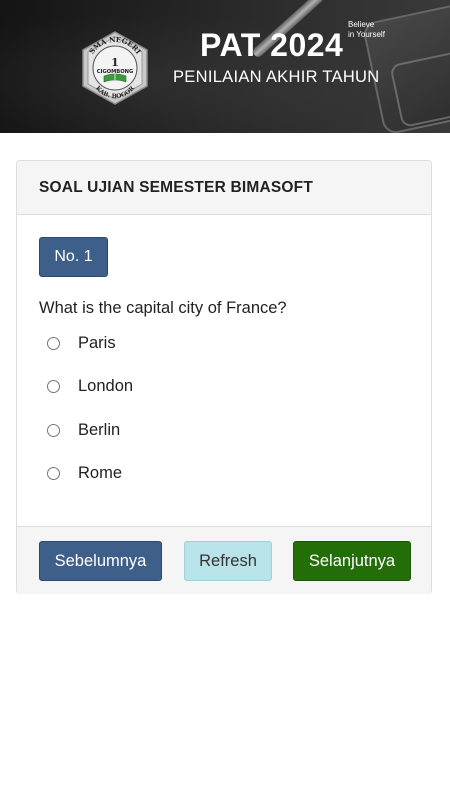 The width and height of the screenshot is (450, 800). I want to click on card-header: SOAL UJIAN SEMESTER BIMASOFT, so click(224, 188).